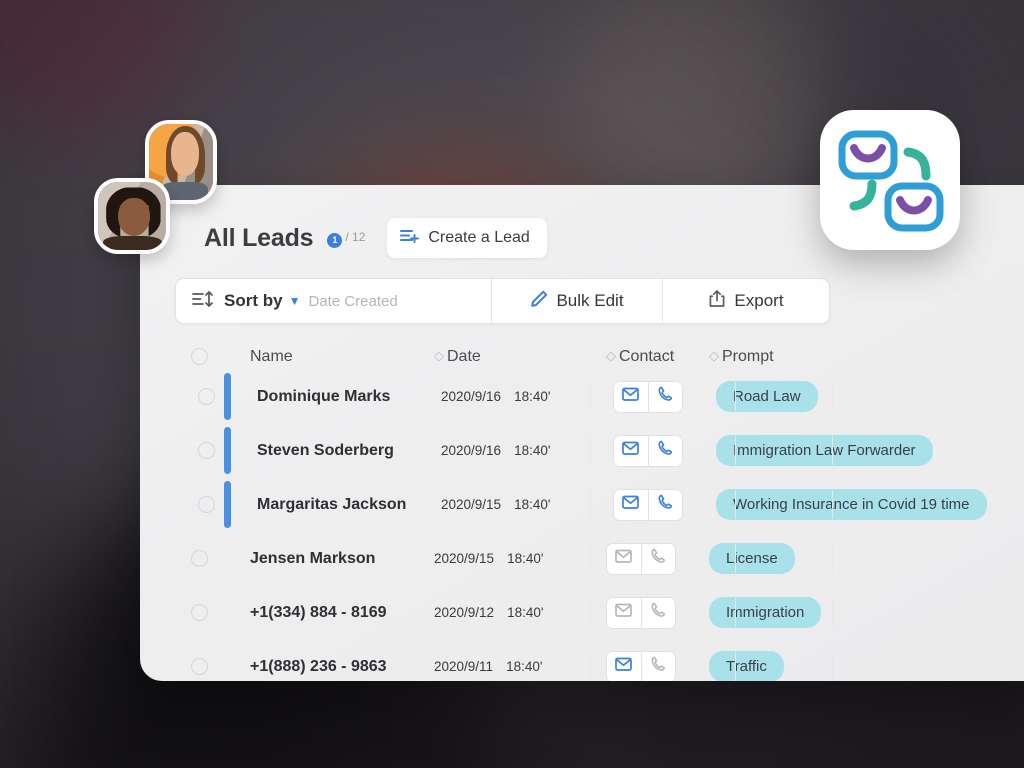 The width and height of the screenshot is (1024, 768). I want to click on column-header-contact-label: Contact, so click(647, 356).